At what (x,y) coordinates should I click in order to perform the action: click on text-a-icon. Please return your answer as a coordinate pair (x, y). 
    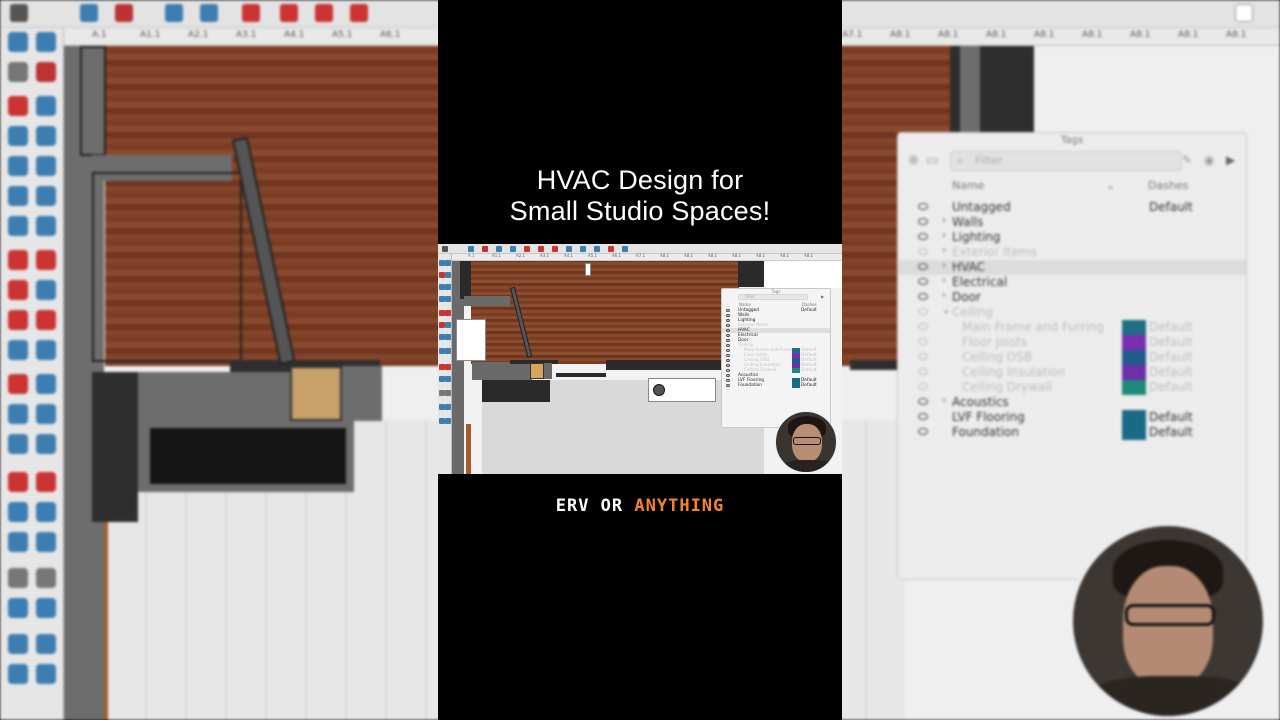
    Looking at the image, I should click on (46, 444).